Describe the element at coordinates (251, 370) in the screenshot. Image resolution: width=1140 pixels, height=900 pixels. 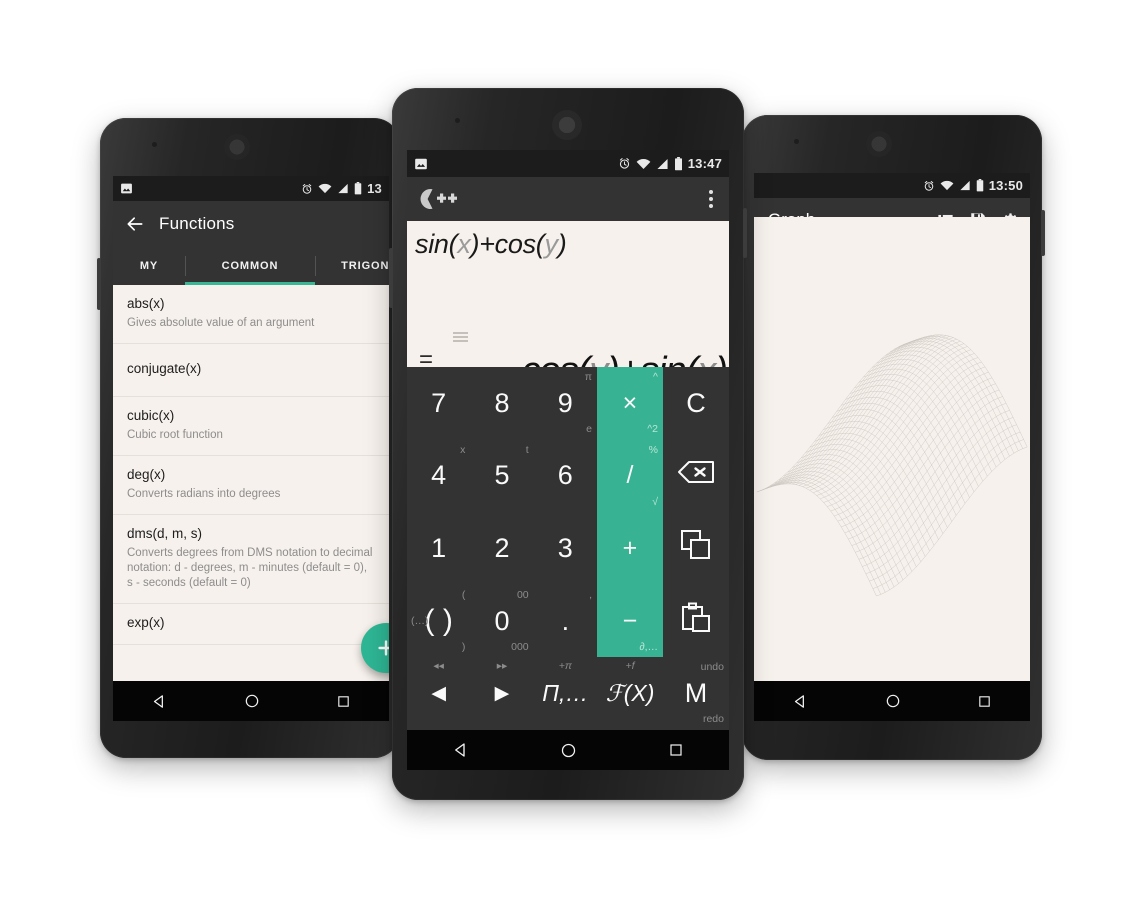
I see `list-item: conjugate(x)` at that location.